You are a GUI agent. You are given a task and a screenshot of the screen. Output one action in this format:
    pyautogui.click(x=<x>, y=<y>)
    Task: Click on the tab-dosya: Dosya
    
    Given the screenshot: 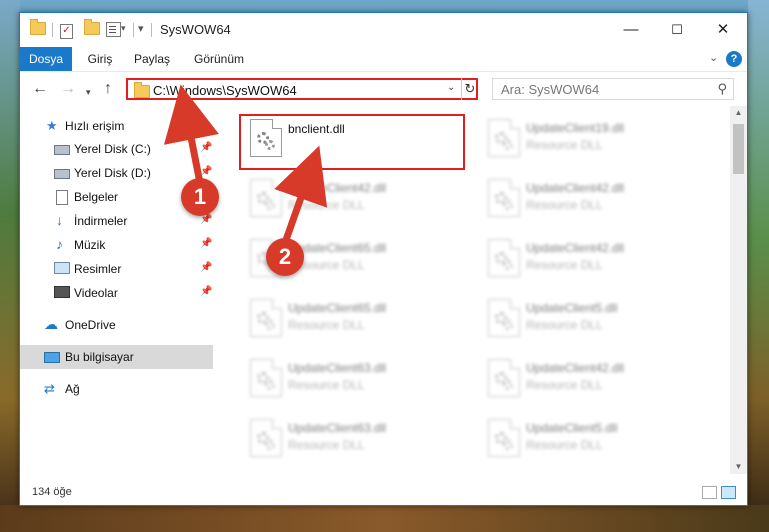 What is the action you would take?
    pyautogui.click(x=46, y=59)
    